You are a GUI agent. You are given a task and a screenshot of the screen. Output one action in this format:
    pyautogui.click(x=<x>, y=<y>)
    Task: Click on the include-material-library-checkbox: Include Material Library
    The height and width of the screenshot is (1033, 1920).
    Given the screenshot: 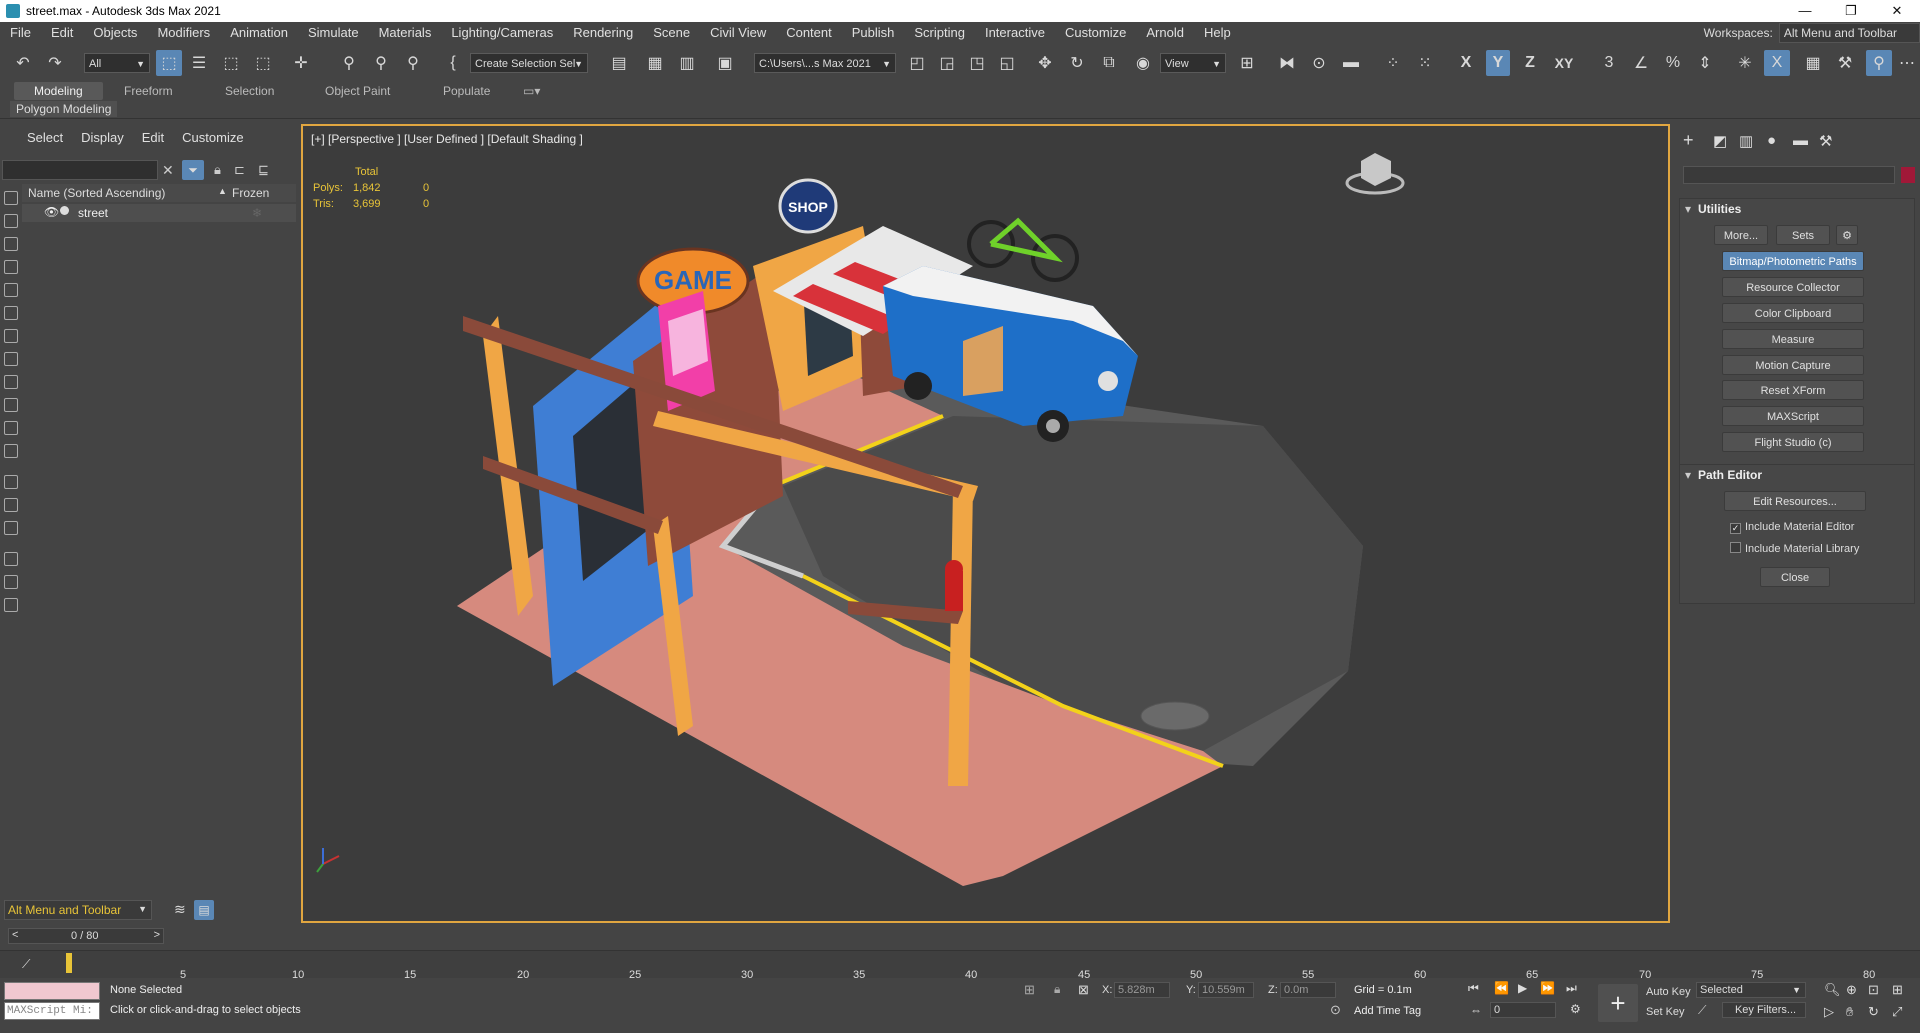 What is the action you would take?
    pyautogui.click(x=1794, y=548)
    